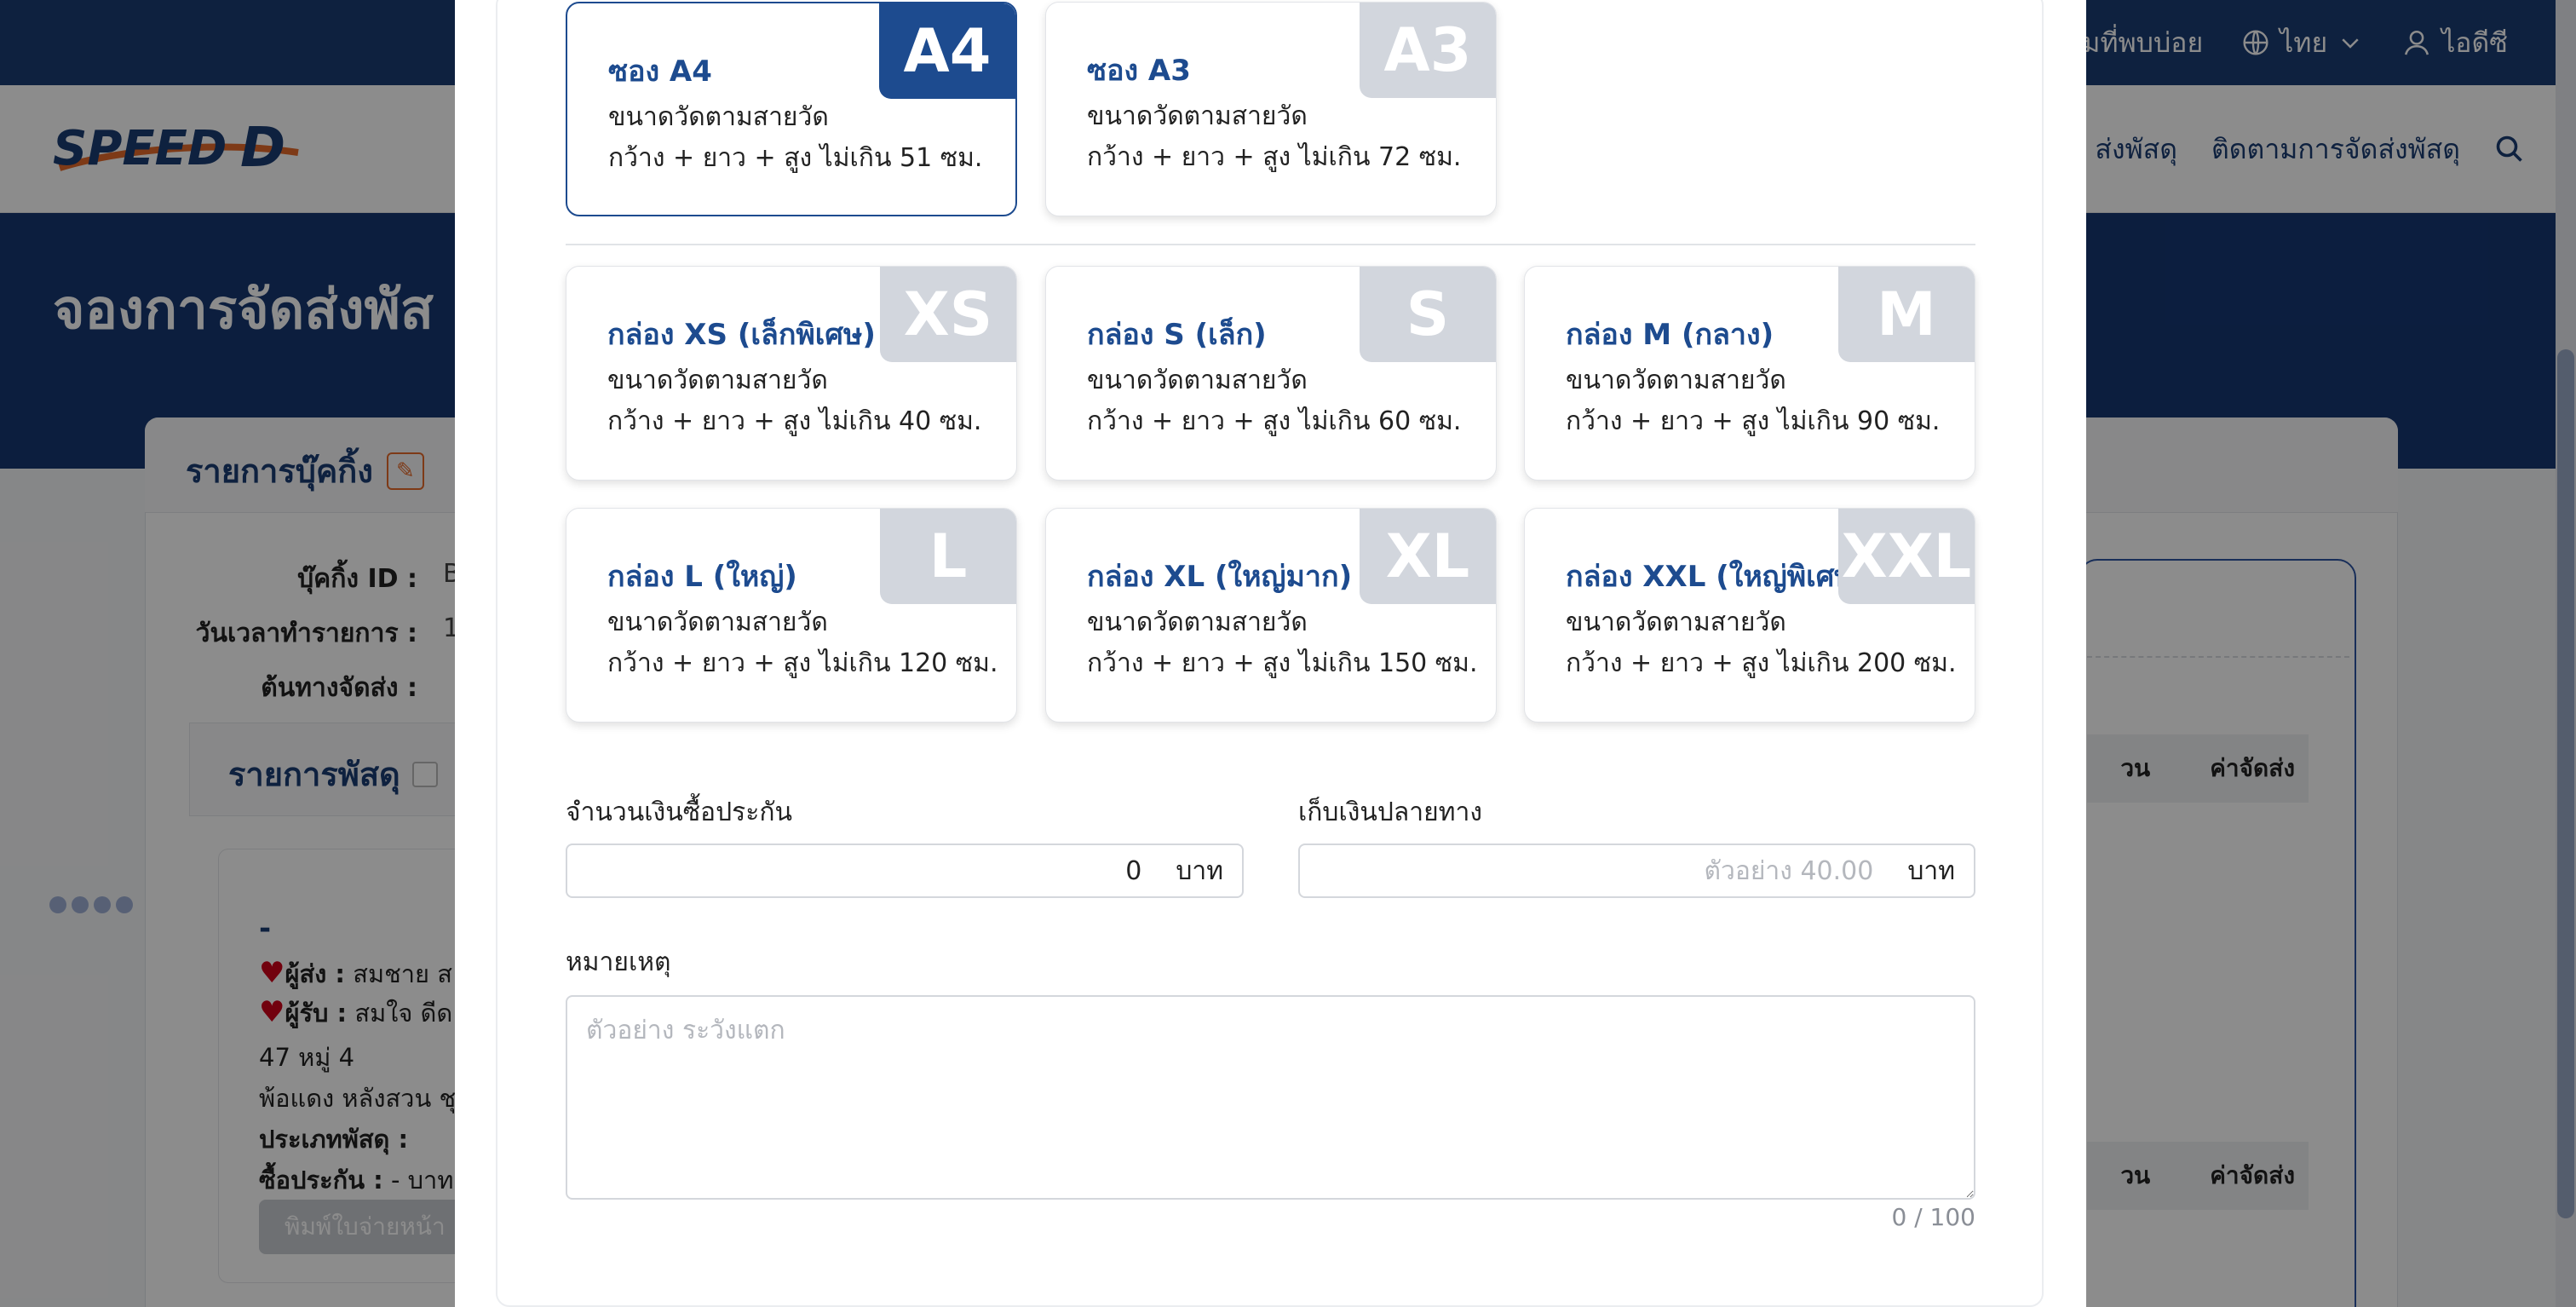 The height and width of the screenshot is (1307, 2576). Describe the element at coordinates (795, 421) in the screenshot. I see `package-size-limit: กว้าง + ยาว + สูง ไม่เกิน 40 ซม.` at that location.